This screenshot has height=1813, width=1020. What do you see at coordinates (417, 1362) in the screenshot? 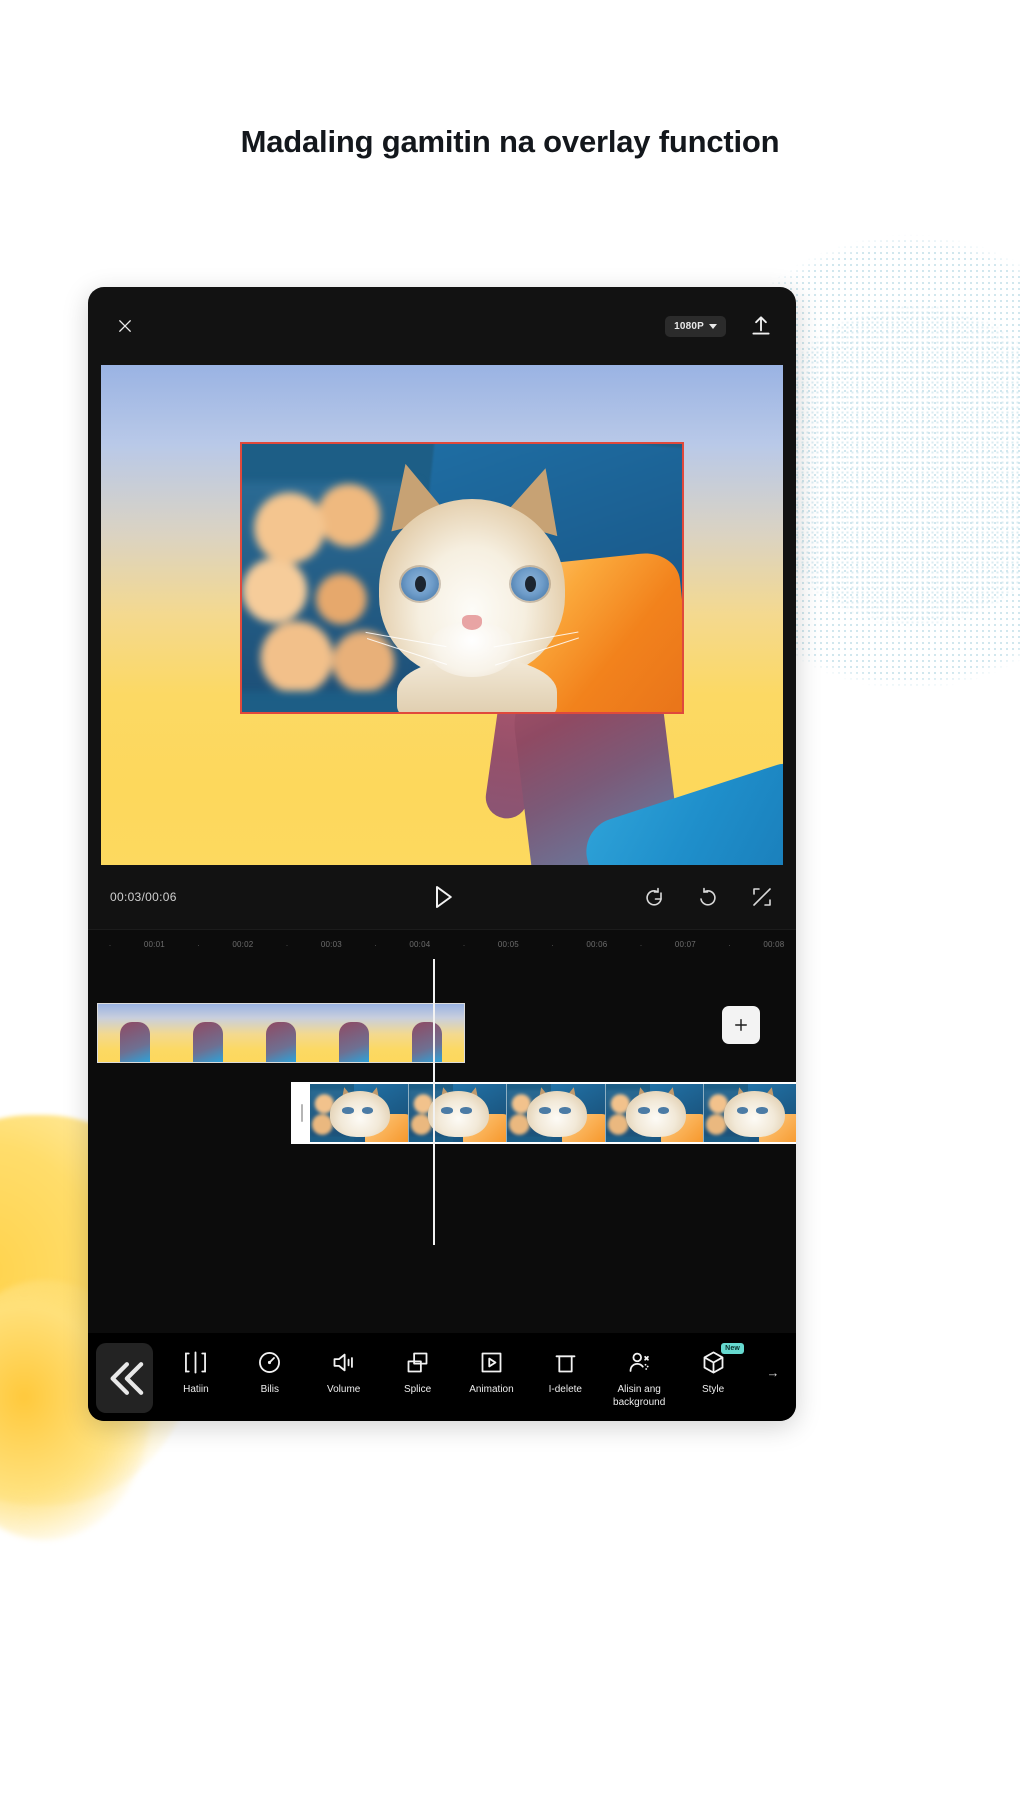
I see `splice-pip-icon` at bounding box center [417, 1362].